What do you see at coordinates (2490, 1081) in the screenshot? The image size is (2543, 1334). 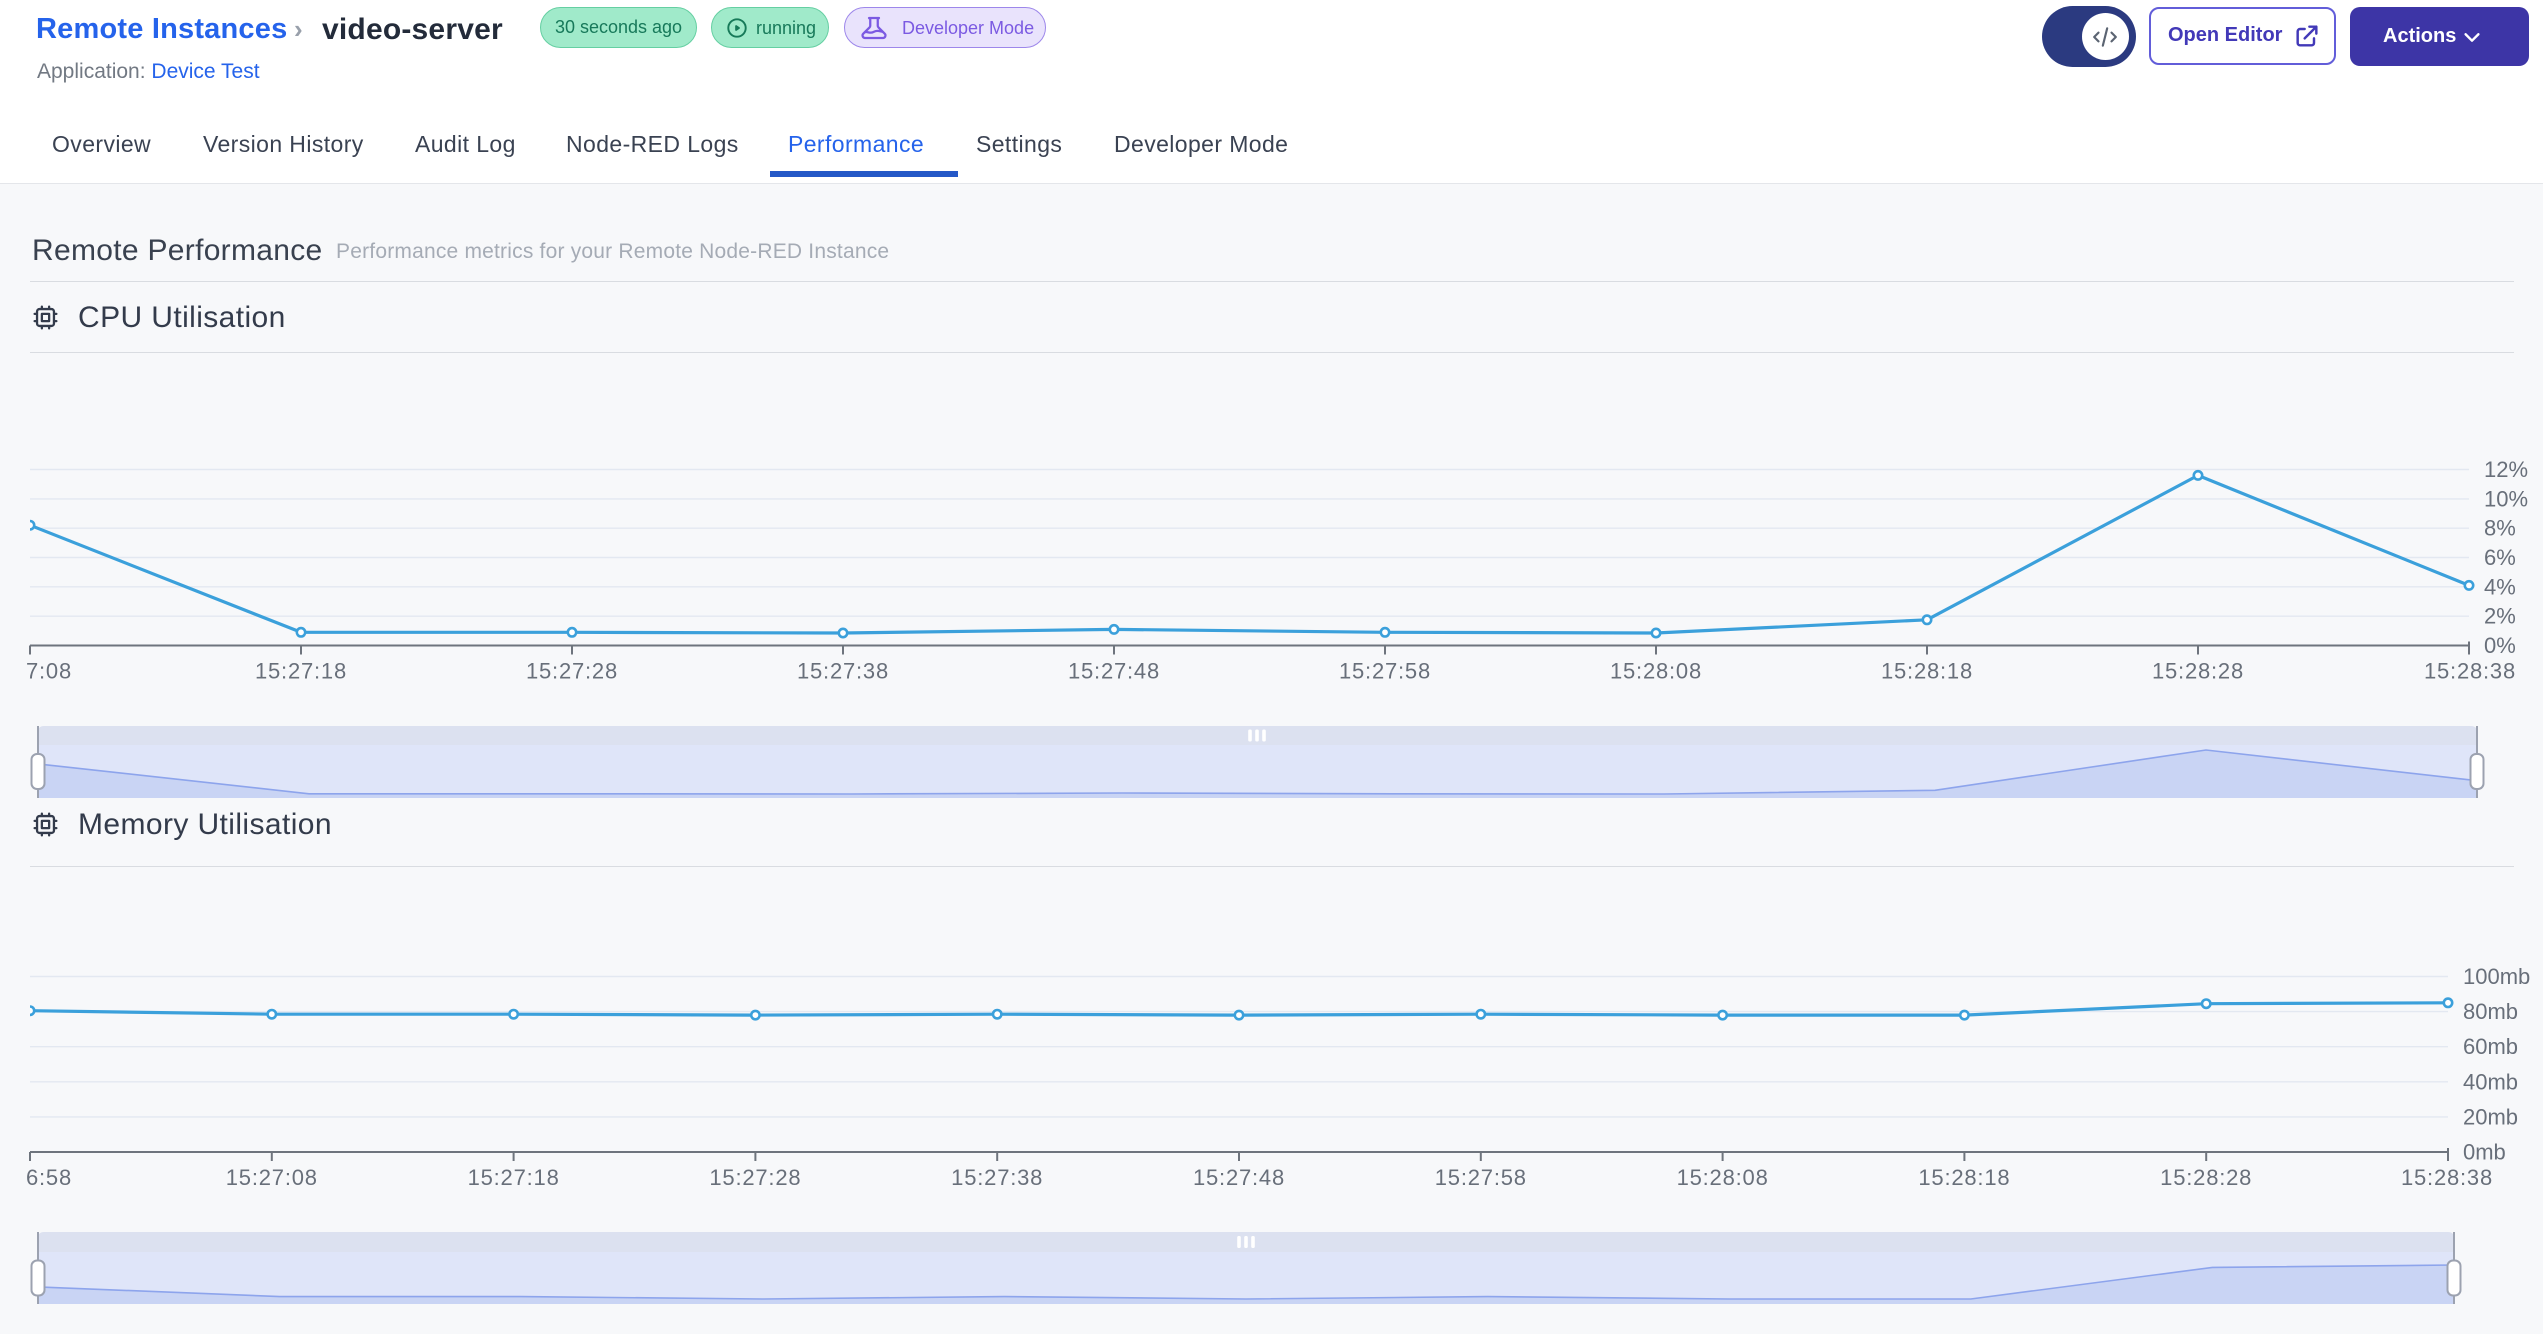 I see `svg-text: 40mb` at bounding box center [2490, 1081].